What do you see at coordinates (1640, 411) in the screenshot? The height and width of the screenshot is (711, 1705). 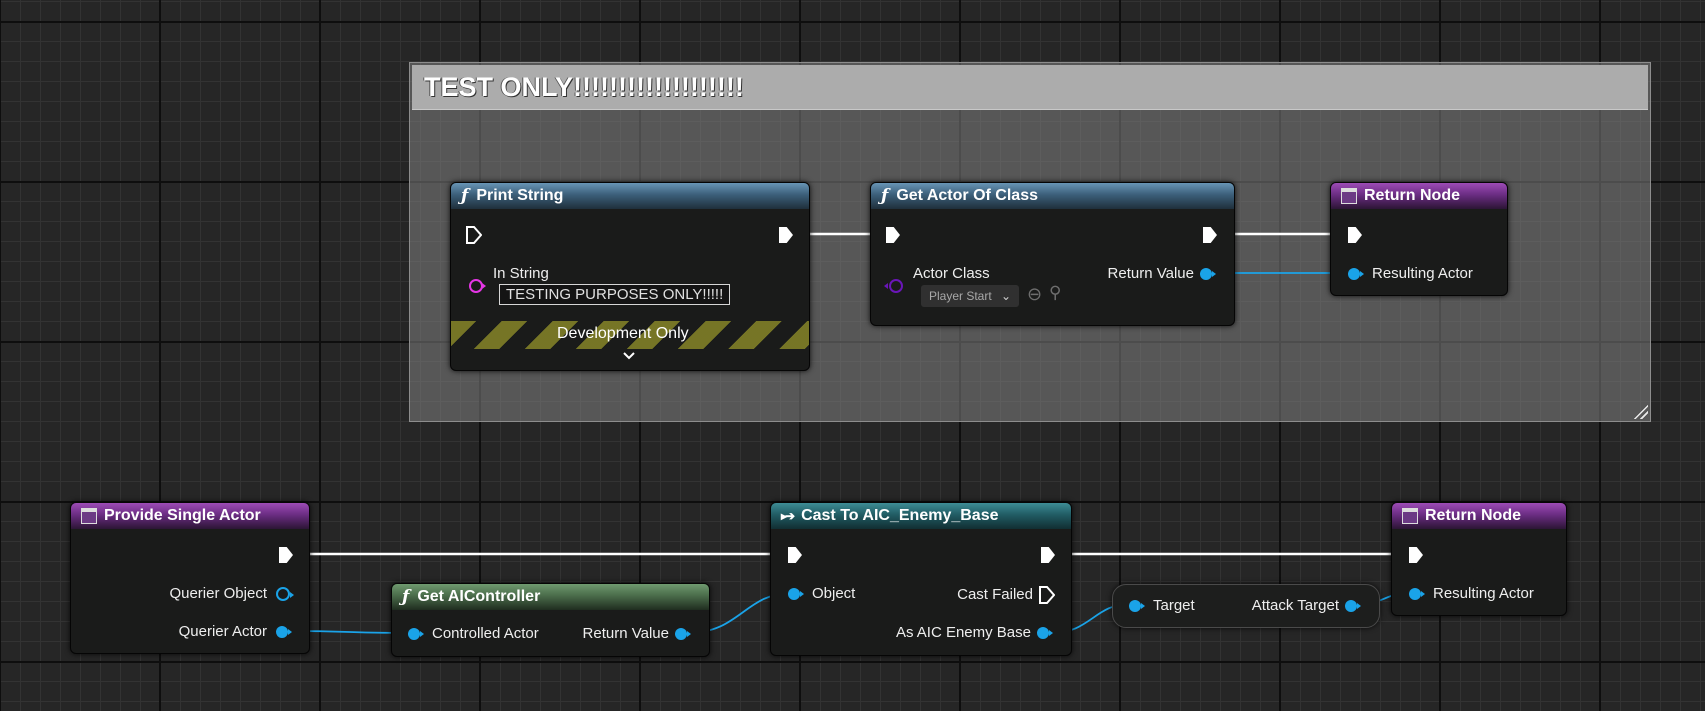 I see `resize-grip-icon` at bounding box center [1640, 411].